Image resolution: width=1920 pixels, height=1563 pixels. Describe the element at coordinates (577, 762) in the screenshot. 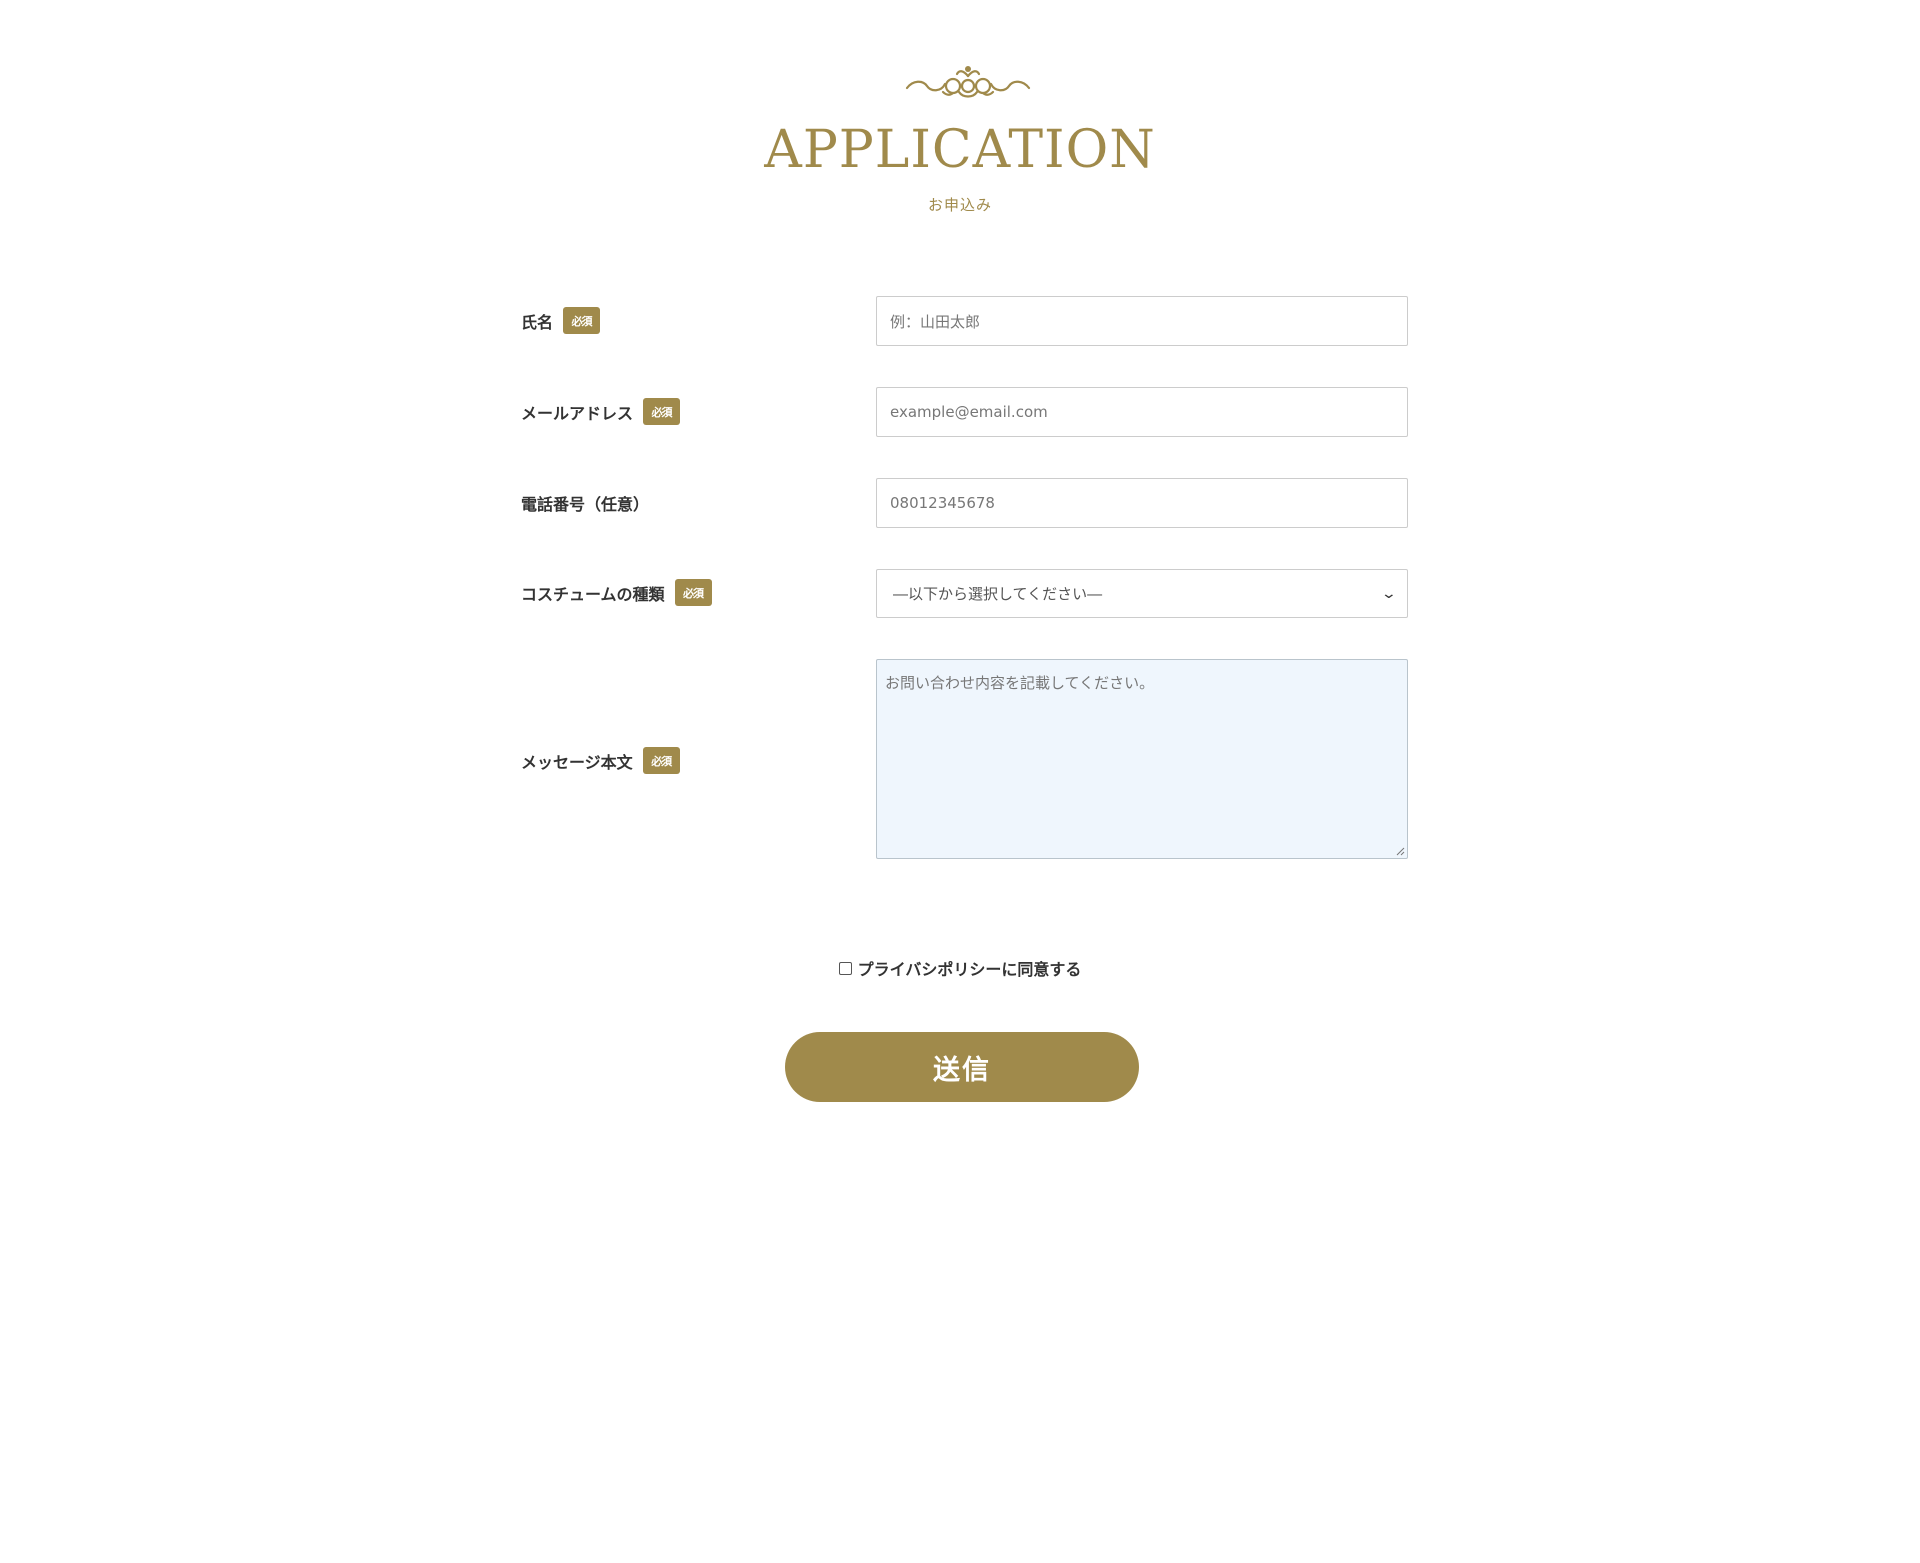

I see `message-label-text: メッセージ本文` at that location.